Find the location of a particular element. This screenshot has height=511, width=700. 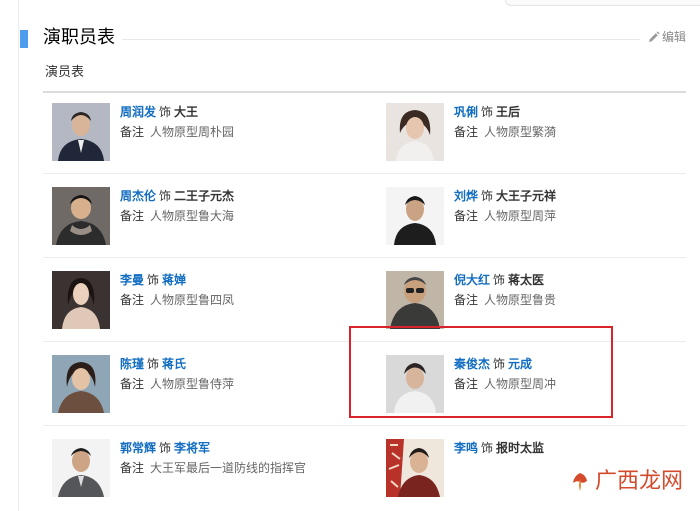

role-name: 大王子元祥 is located at coordinates (526, 196).